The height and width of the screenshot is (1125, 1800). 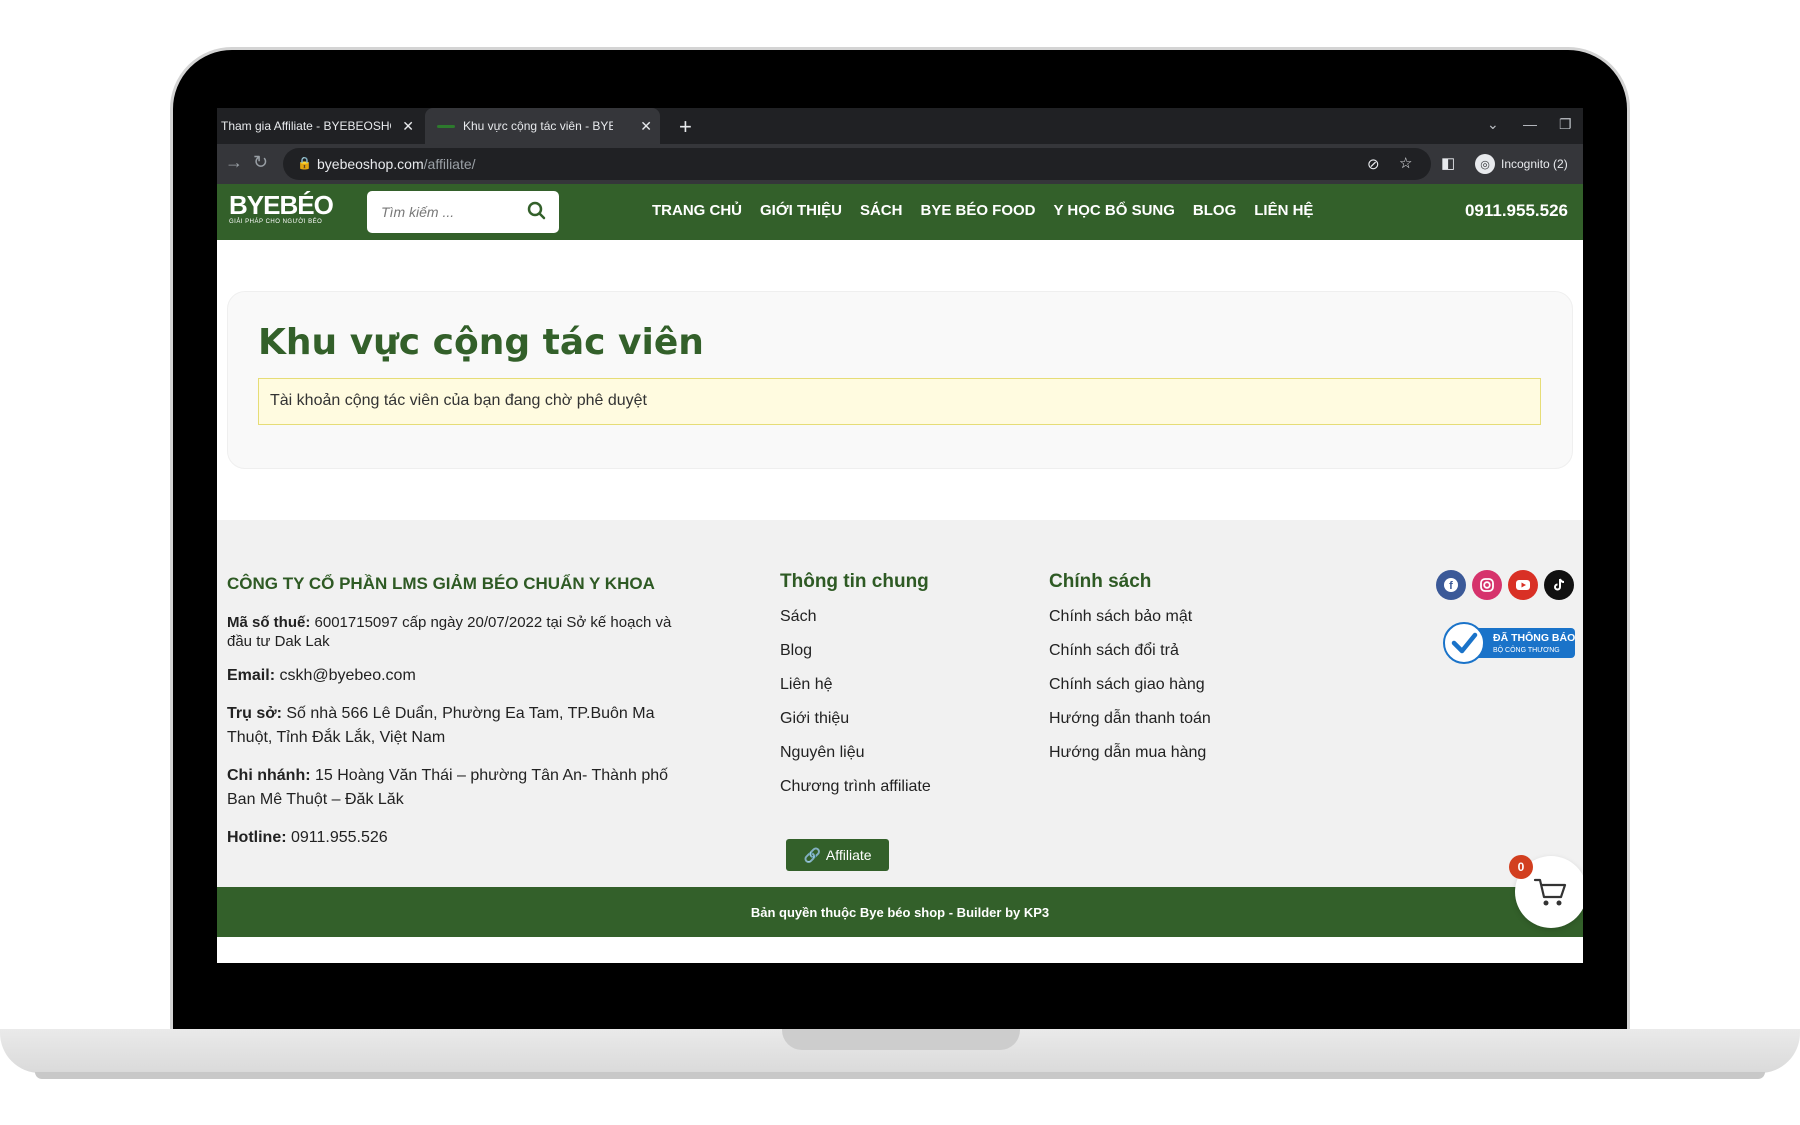 I want to click on logo-tagline: GIẢI PHÁP CHO NGƯỜI BÉO, so click(x=276, y=222).